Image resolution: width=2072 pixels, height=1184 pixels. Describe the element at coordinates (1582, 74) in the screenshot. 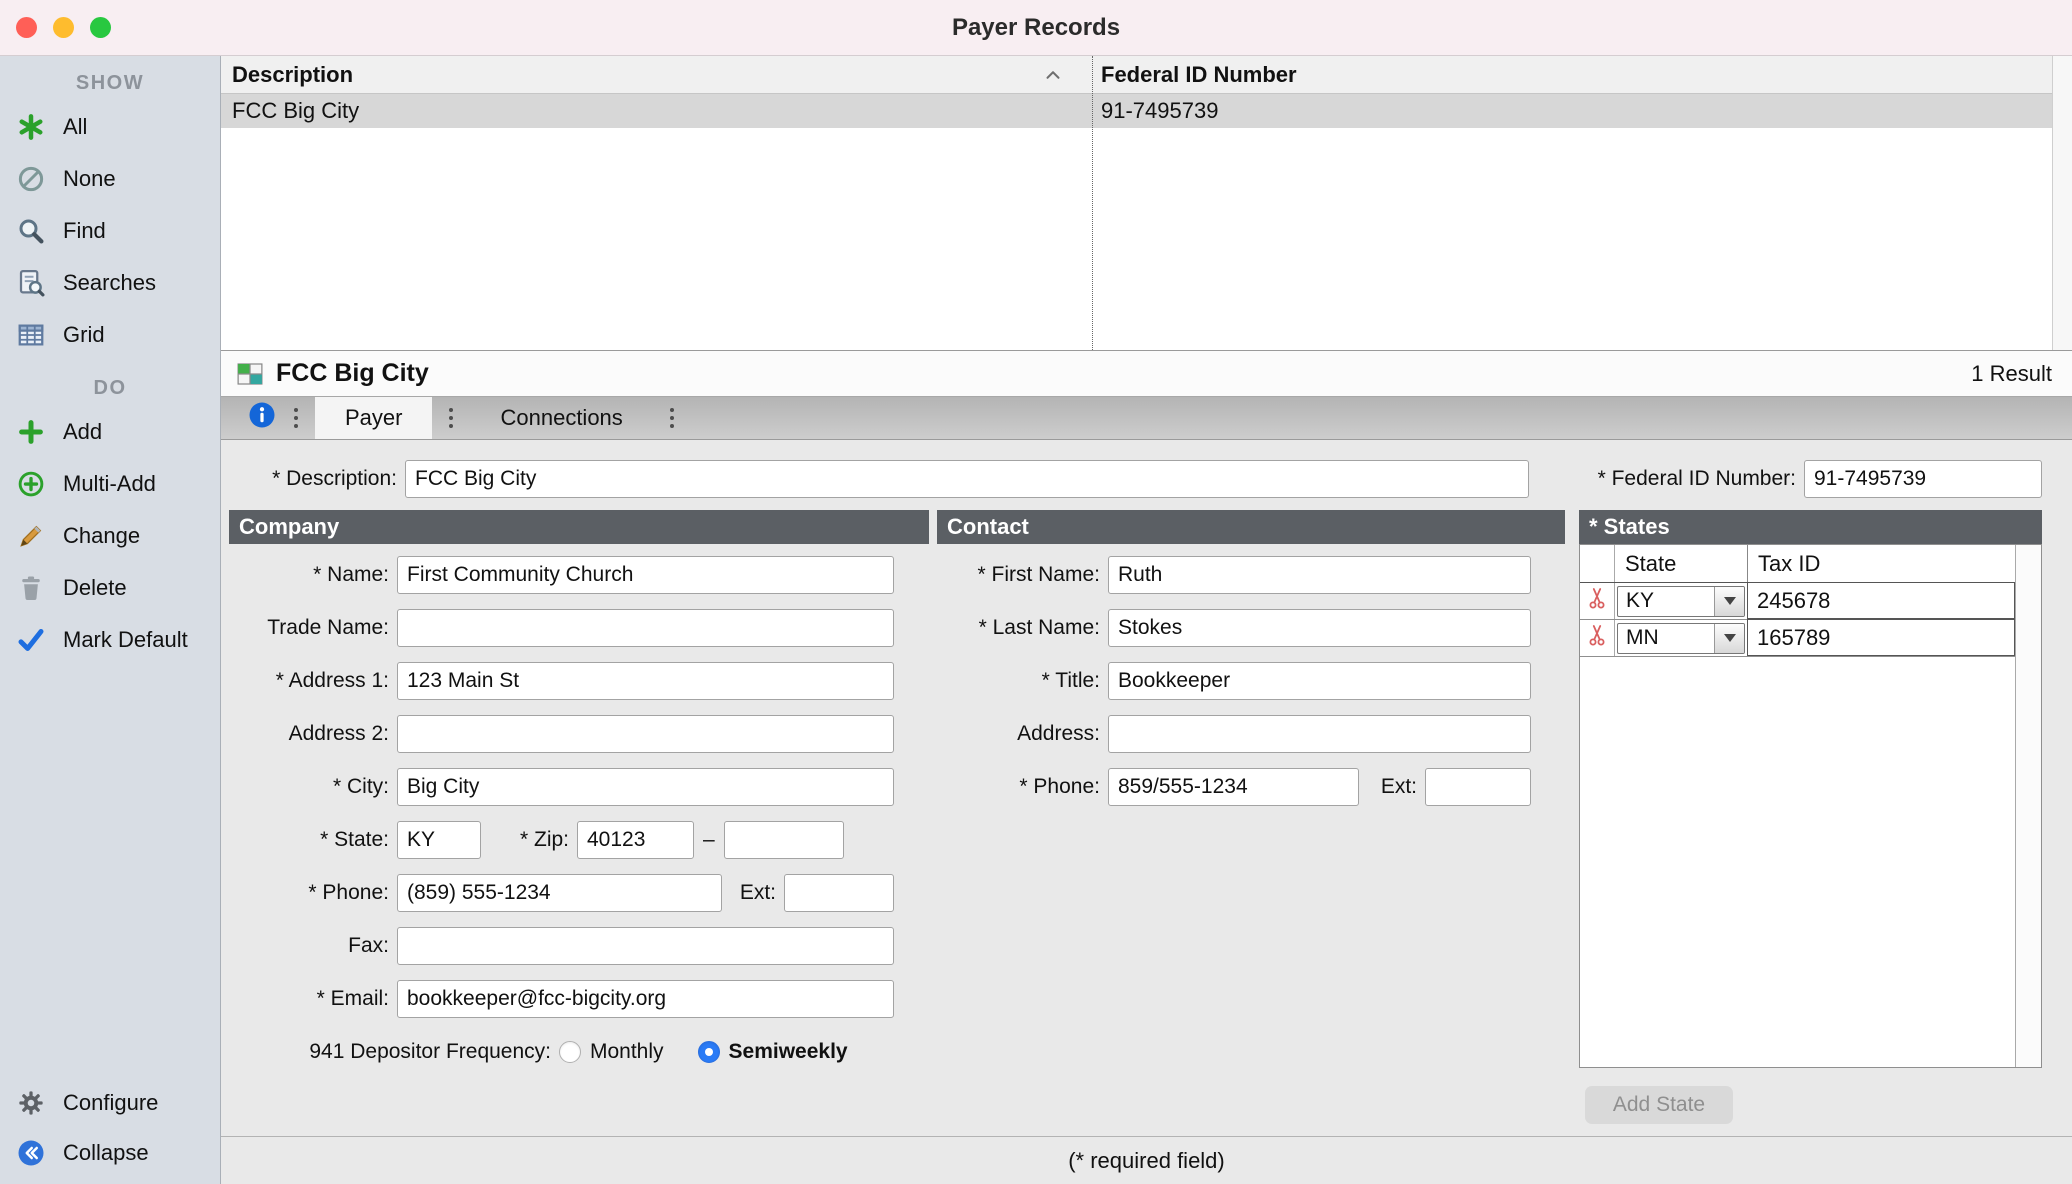

I see `column-header-federal-id: Federal ID Number` at that location.